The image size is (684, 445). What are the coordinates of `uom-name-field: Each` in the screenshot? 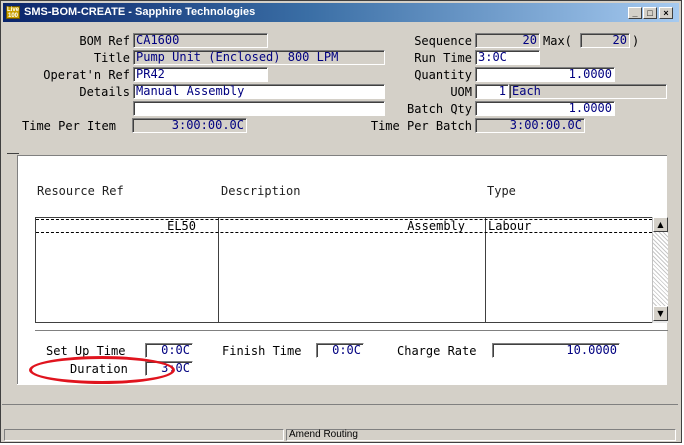 It's located at (588, 91).